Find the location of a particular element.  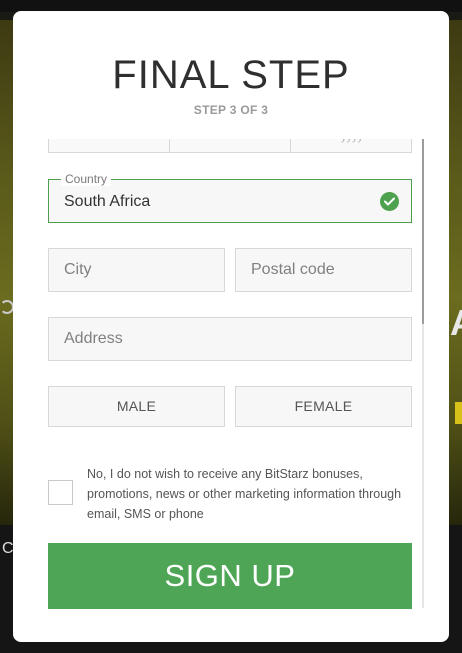

date-of-birth-row: yyyy is located at coordinates (230, 146).